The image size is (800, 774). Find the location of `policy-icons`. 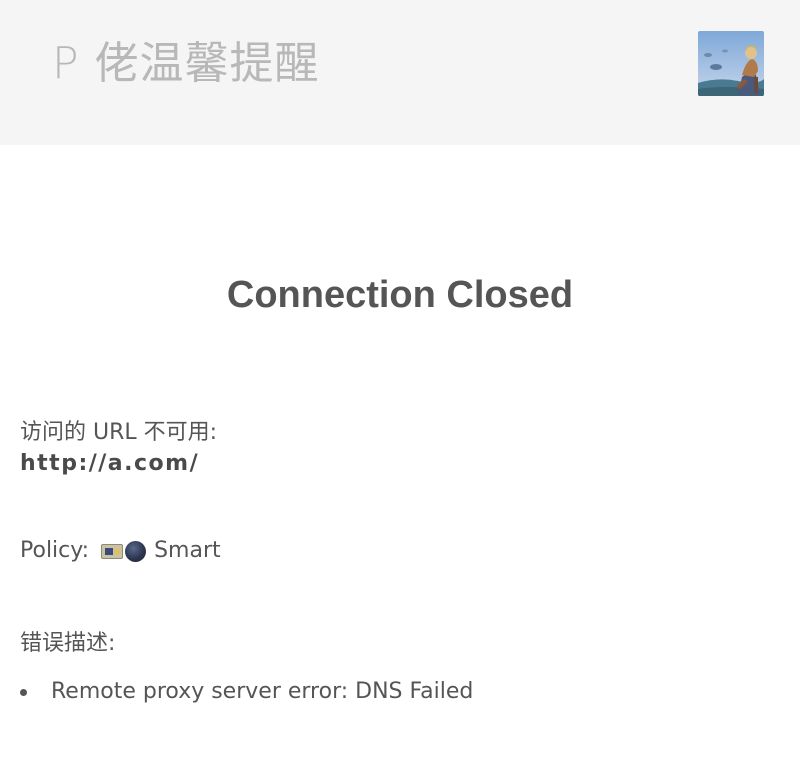

policy-icons is located at coordinates (124, 551).